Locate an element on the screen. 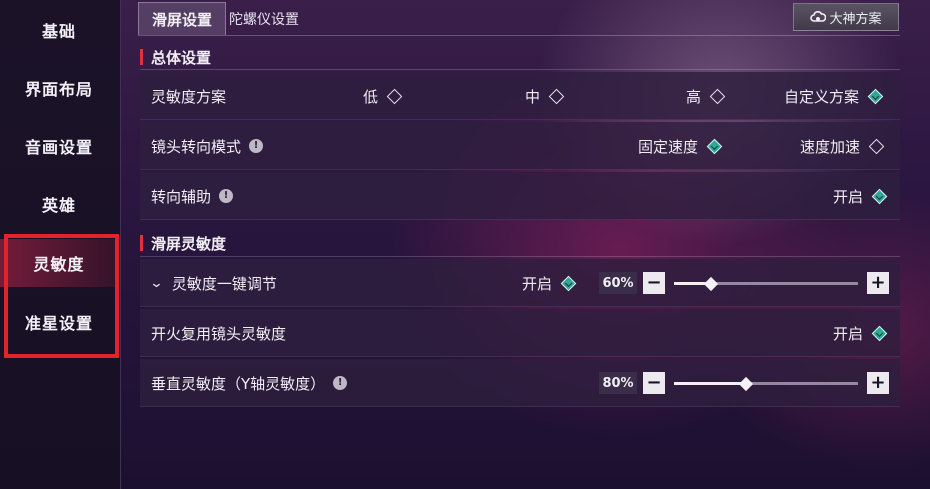 The width and height of the screenshot is (930, 489). section-general-title: 总体设置 is located at coordinates (175, 57).